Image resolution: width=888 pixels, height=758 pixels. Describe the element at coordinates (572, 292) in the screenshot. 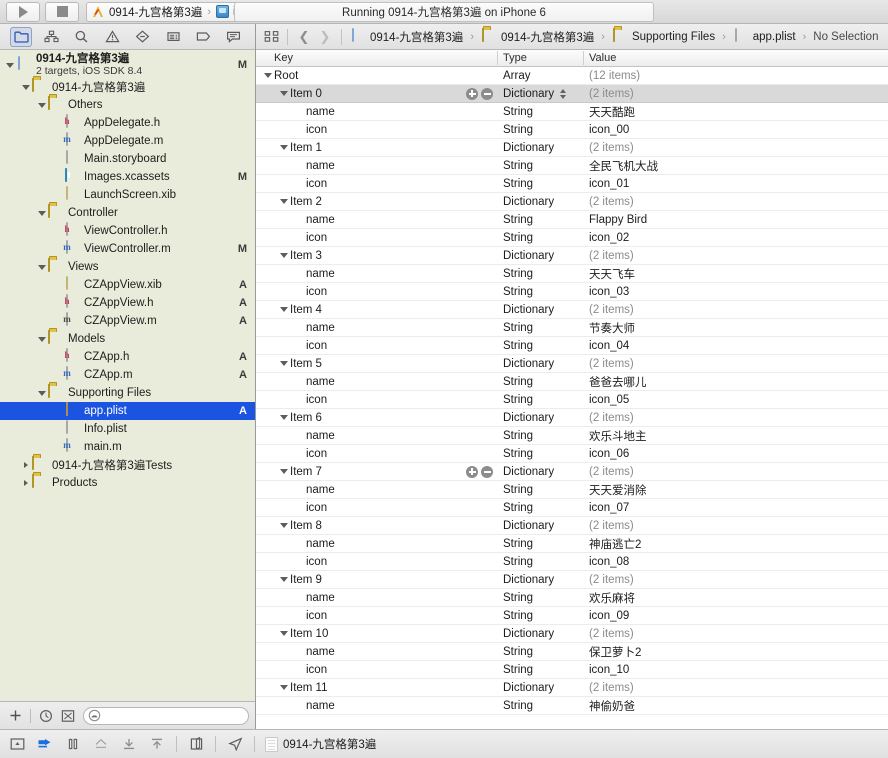

I see `plist-row: icon String icon_03` at that location.